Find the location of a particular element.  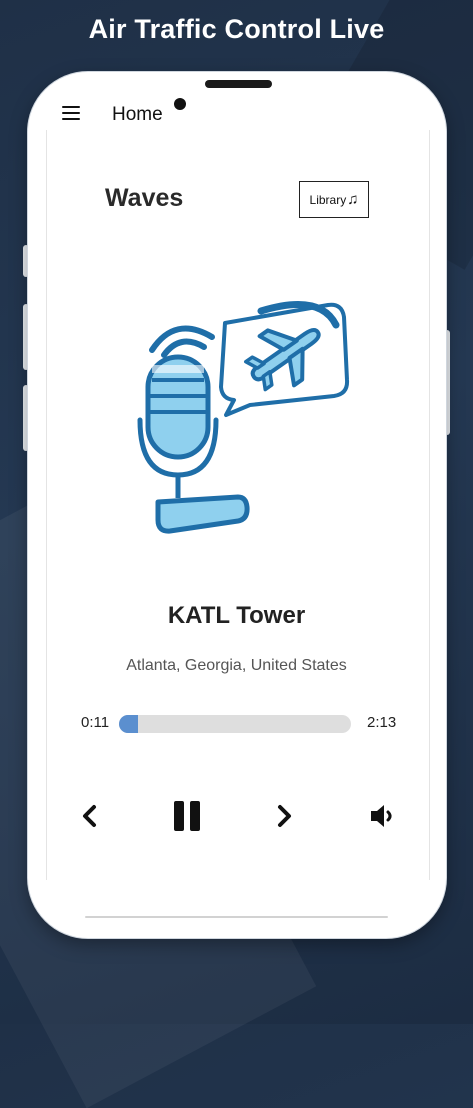

section-title: Waves is located at coordinates (144, 198).